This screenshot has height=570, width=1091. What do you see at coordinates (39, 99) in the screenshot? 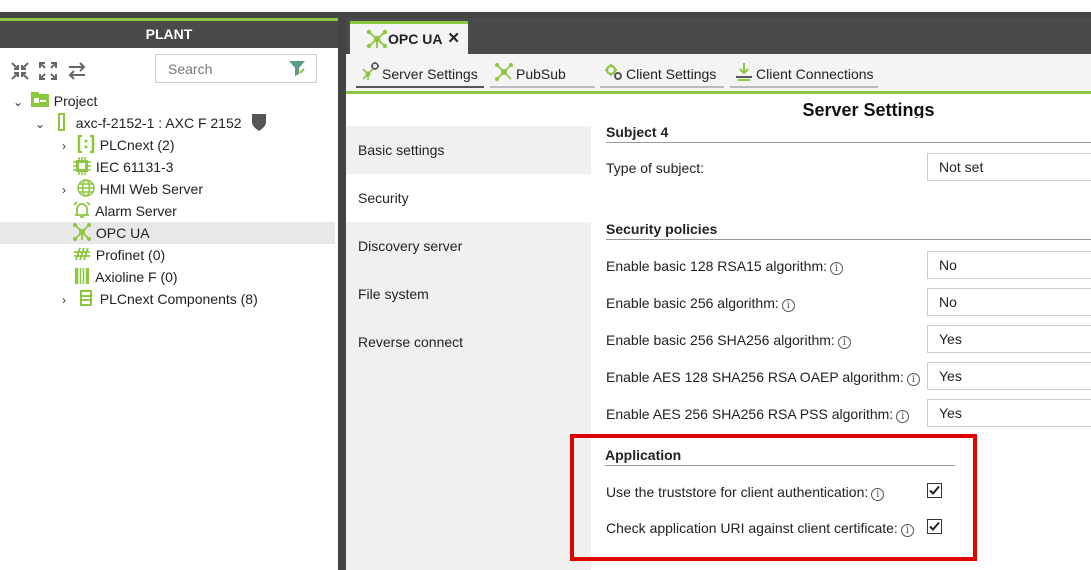
I see `project-icon` at bounding box center [39, 99].